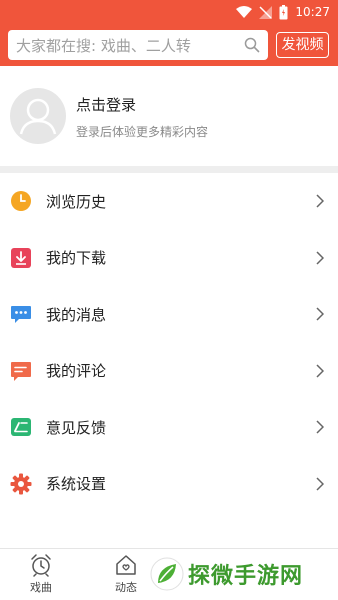 This screenshot has width=338, height=600. I want to click on search-icon, so click(252, 45).